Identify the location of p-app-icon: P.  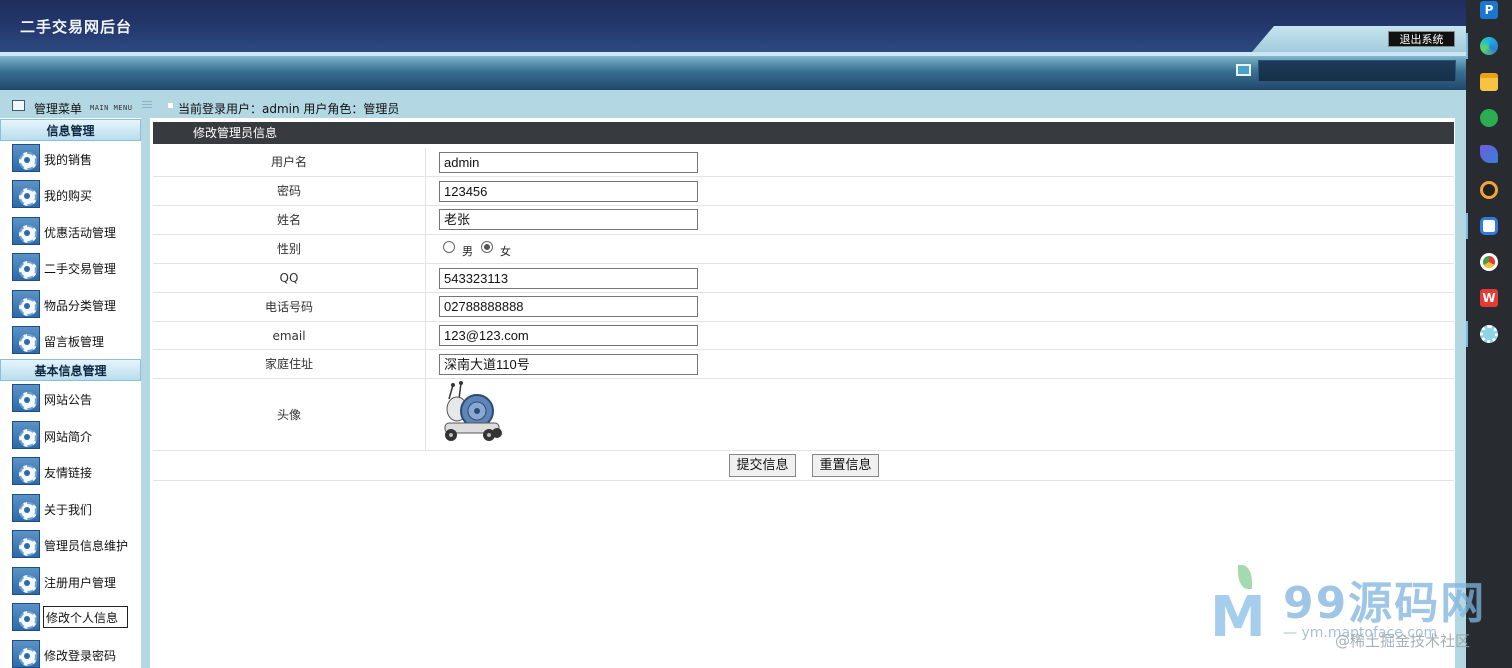
(1489, 10).